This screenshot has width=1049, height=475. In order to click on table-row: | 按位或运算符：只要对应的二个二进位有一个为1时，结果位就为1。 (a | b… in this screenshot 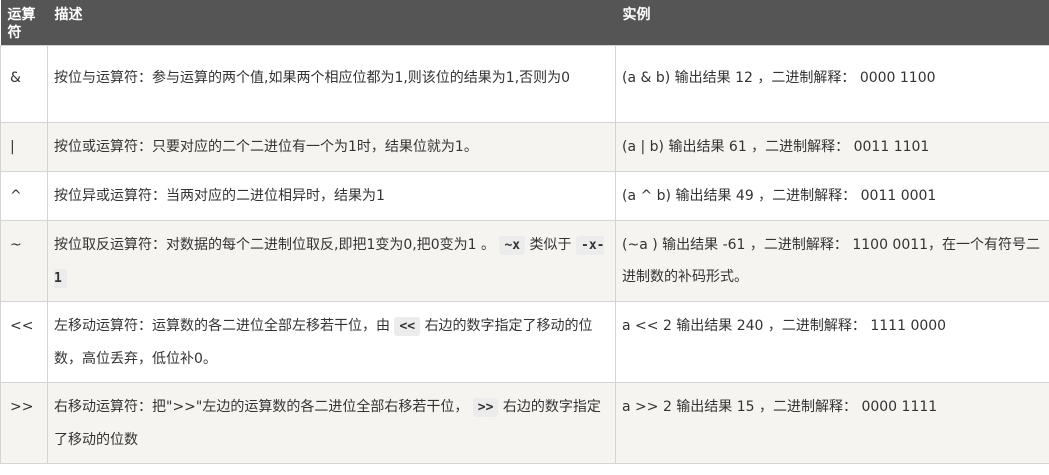, I will do `click(524, 146)`.